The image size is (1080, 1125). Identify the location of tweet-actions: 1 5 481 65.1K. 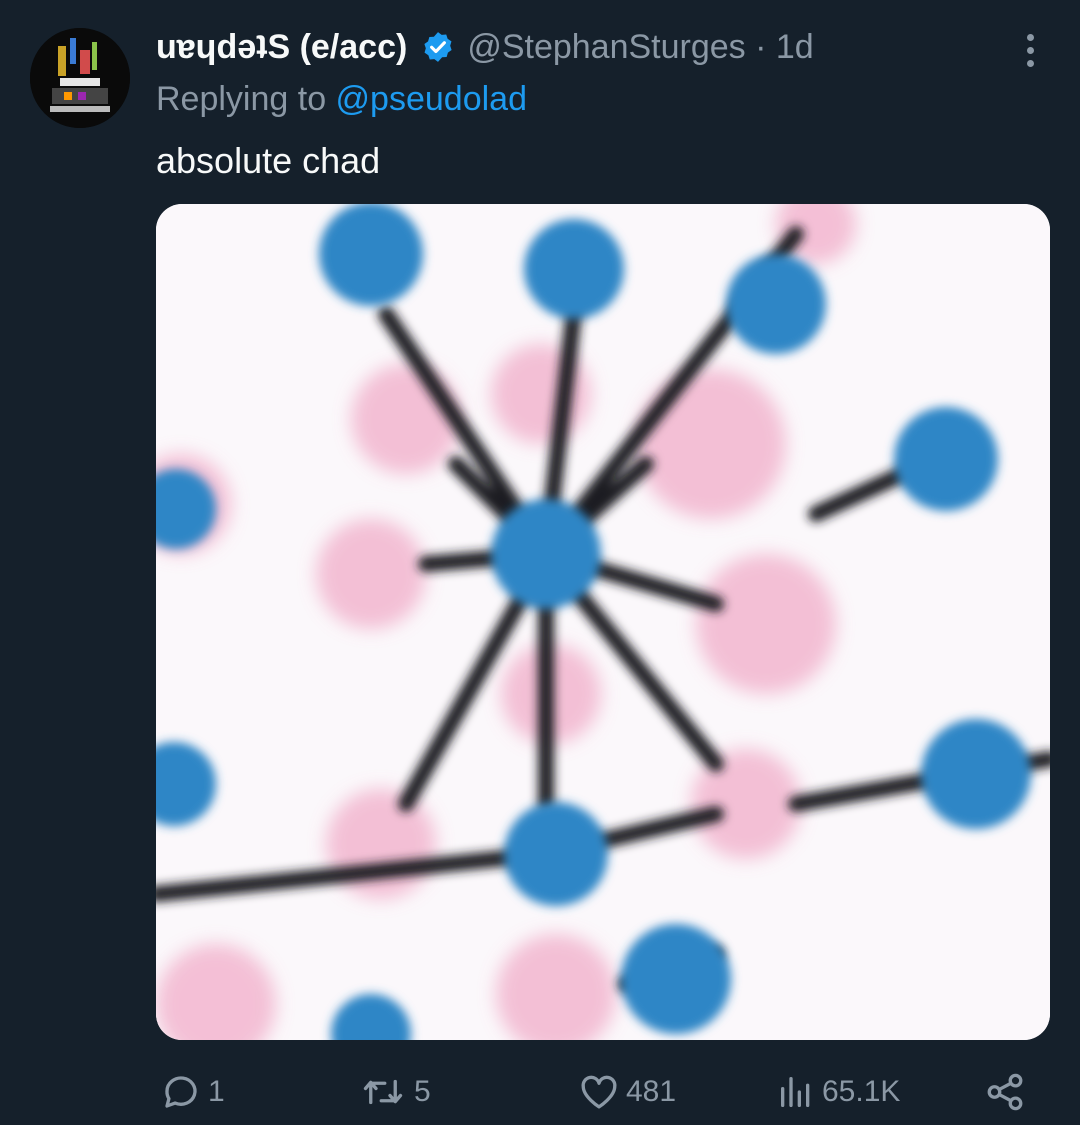
(540, 1092).